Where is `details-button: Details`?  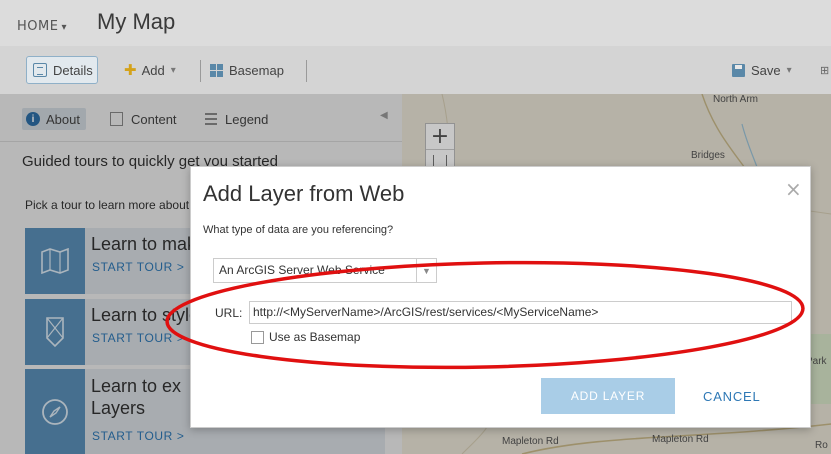 details-button: Details is located at coordinates (62, 70).